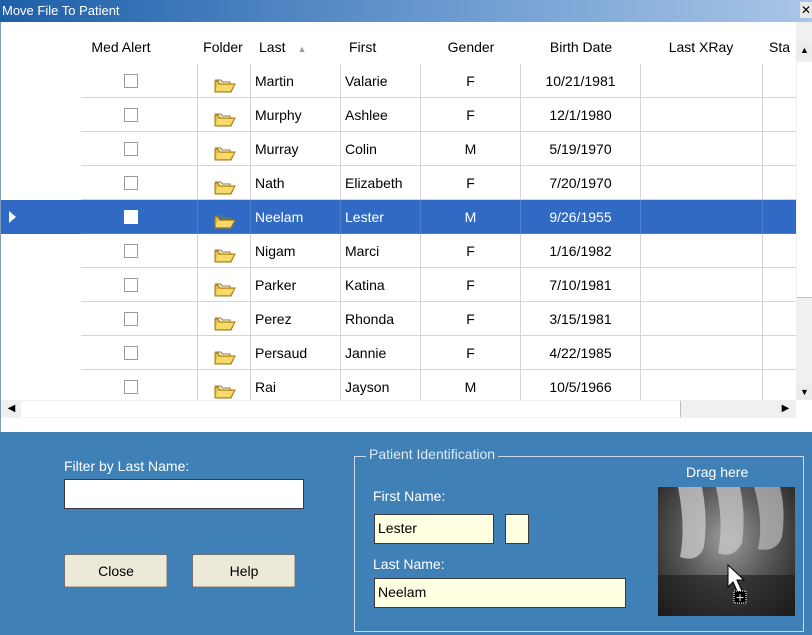 This screenshot has width=812, height=635. I want to click on column-header-status: Sta, so click(779, 47).